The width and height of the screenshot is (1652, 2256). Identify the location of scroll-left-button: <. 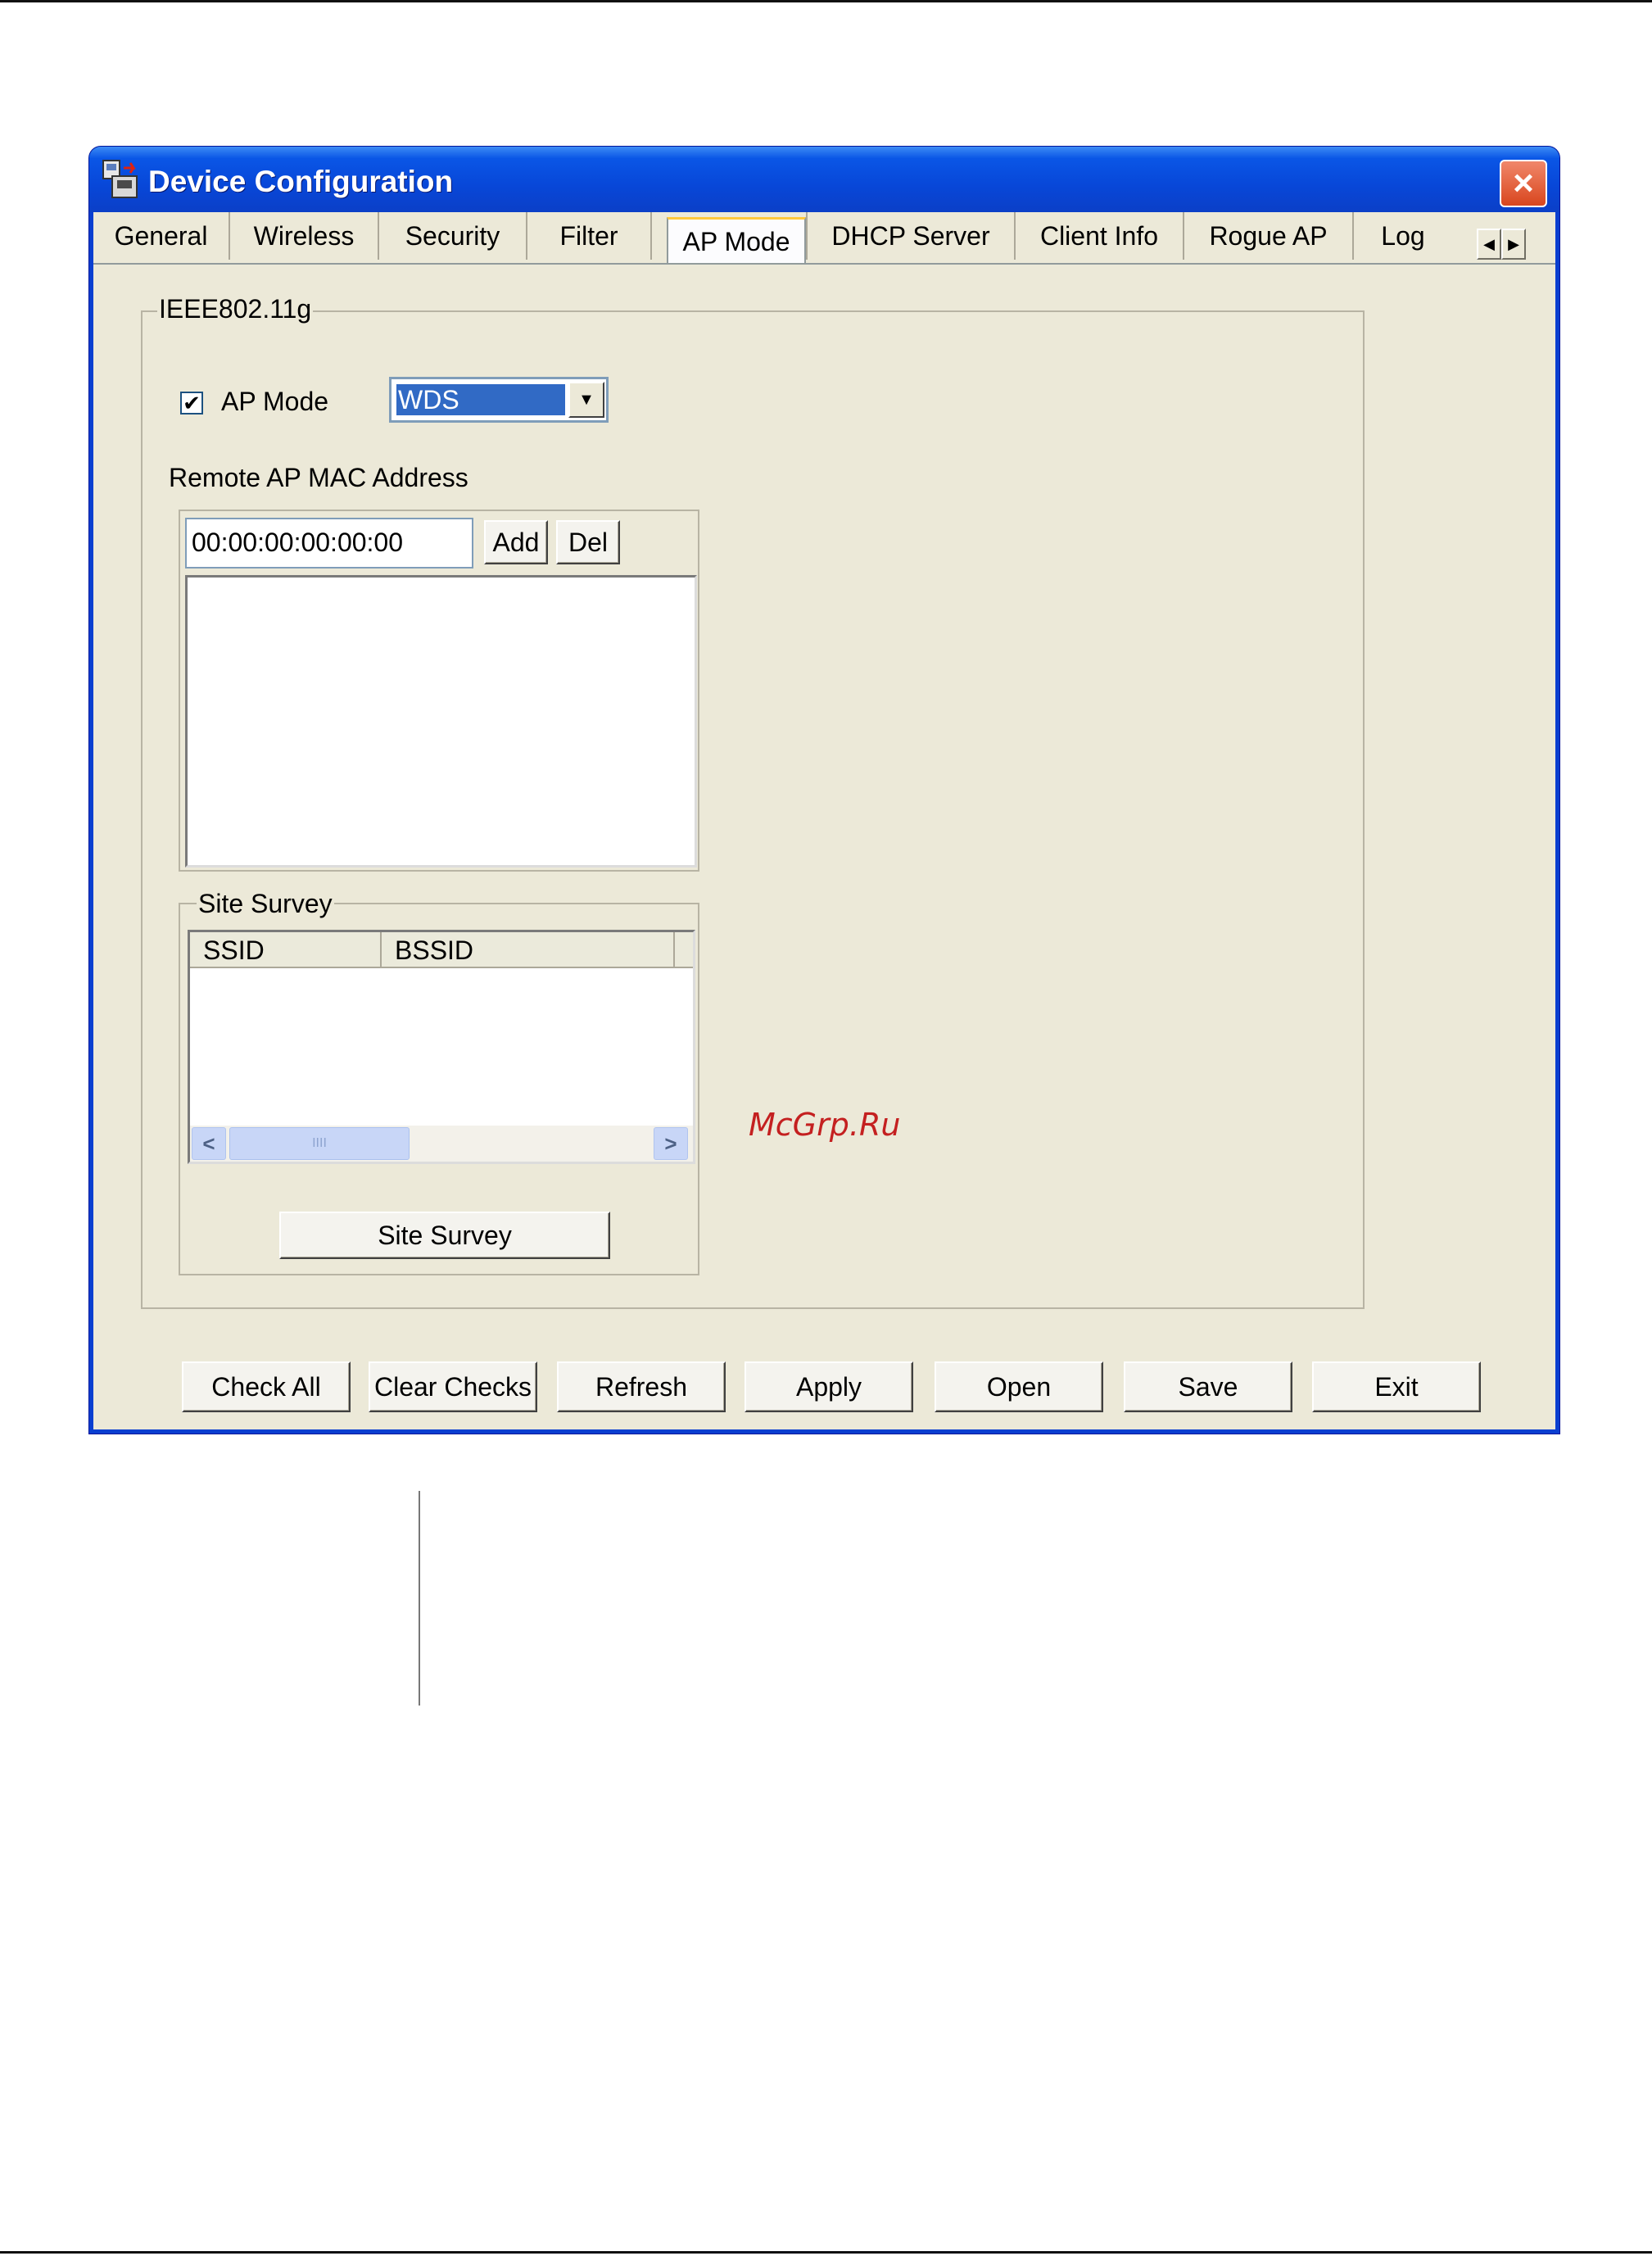
(209, 1143).